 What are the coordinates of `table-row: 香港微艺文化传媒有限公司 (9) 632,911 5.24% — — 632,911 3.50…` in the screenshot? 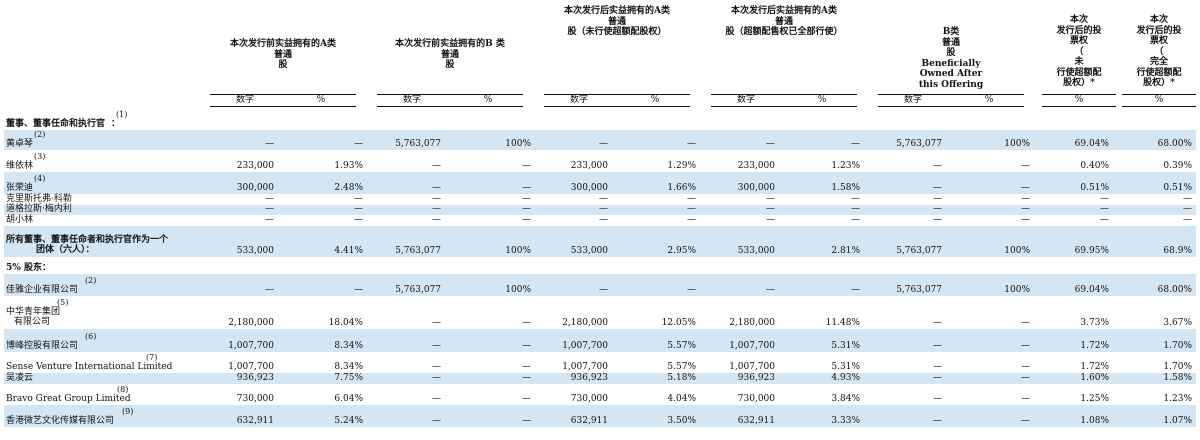 It's located at (600, 416).